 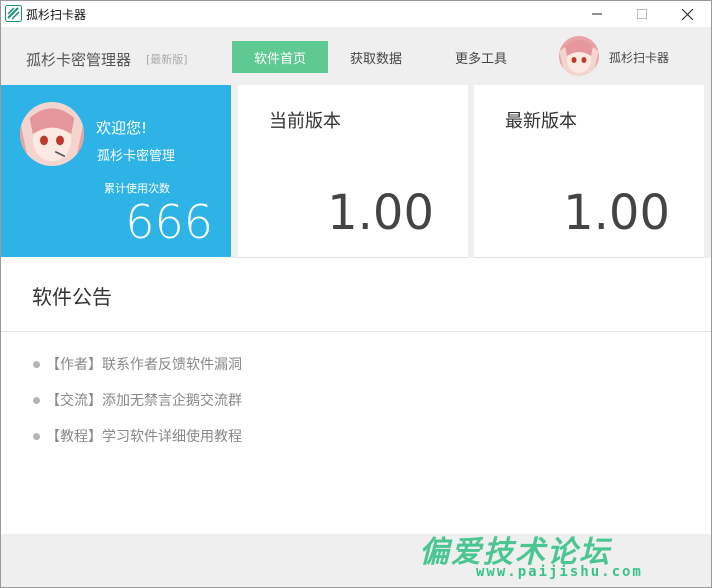 I want to click on latest-version-card: 最新版本 1.00, so click(x=589, y=171).